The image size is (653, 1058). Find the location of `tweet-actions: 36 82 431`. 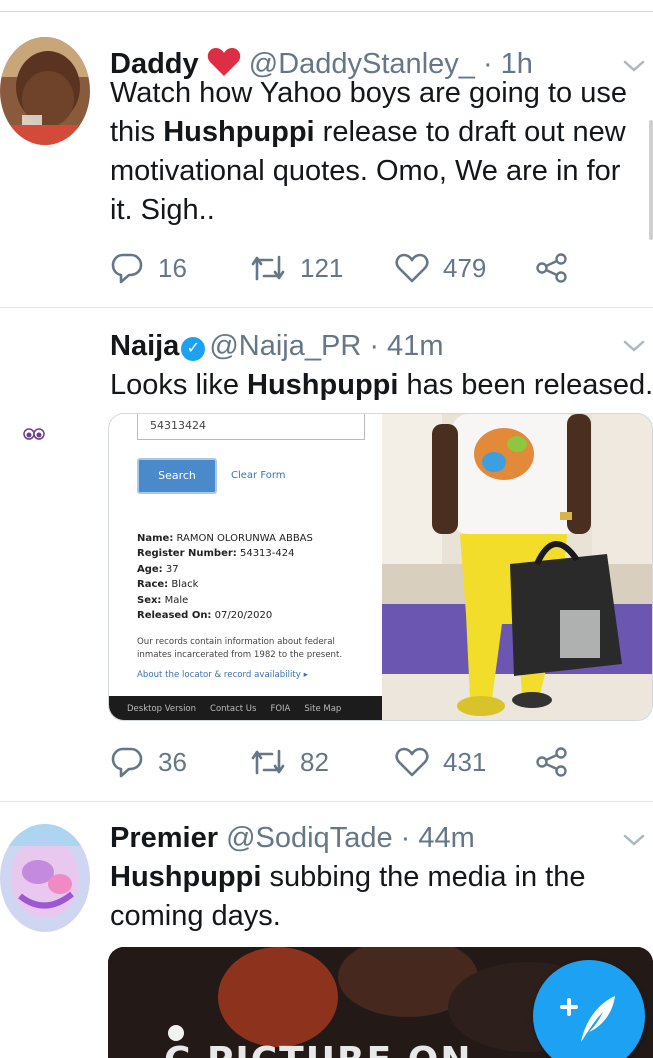

tweet-actions: 36 82 431 is located at coordinates (345, 762).